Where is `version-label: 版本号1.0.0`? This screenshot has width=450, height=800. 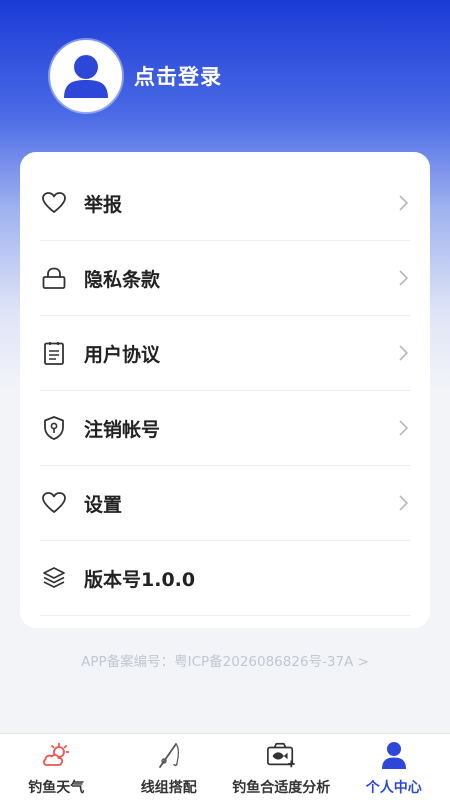 version-label: 版本号1.0.0 is located at coordinates (140, 579).